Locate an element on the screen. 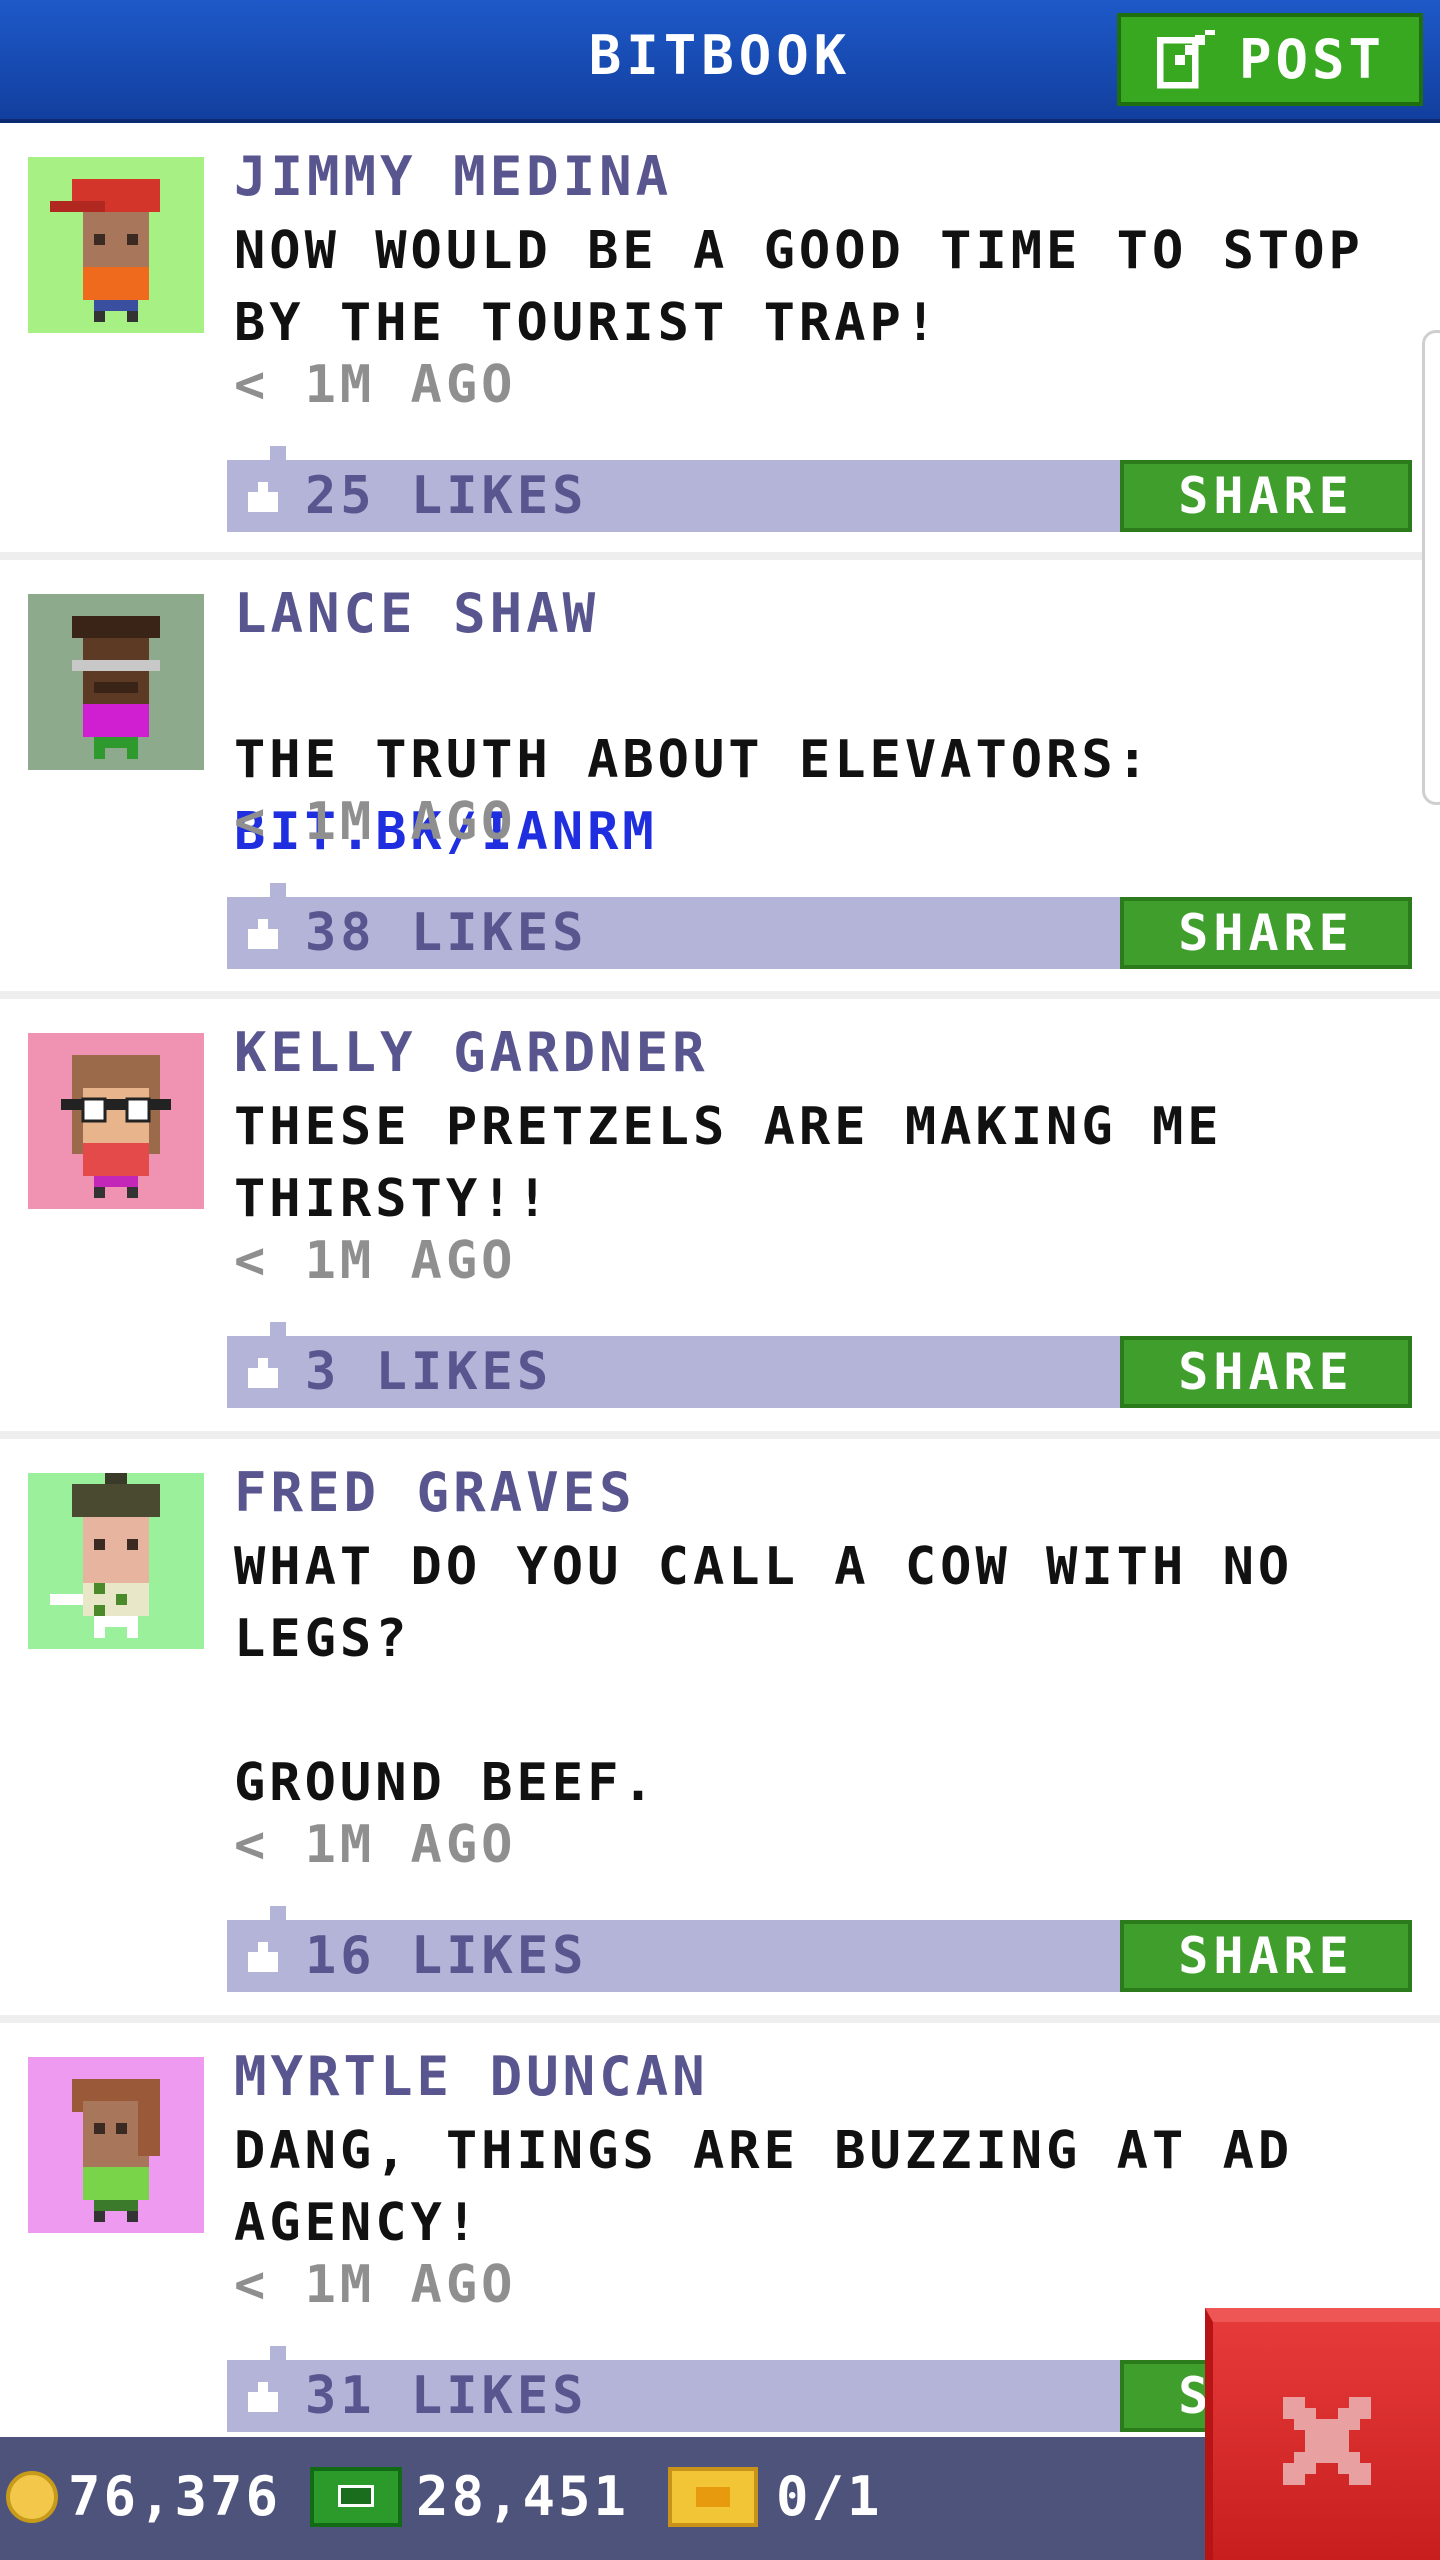 The width and height of the screenshot is (1440, 2560). coin-icon is located at coordinates (32, 2496).